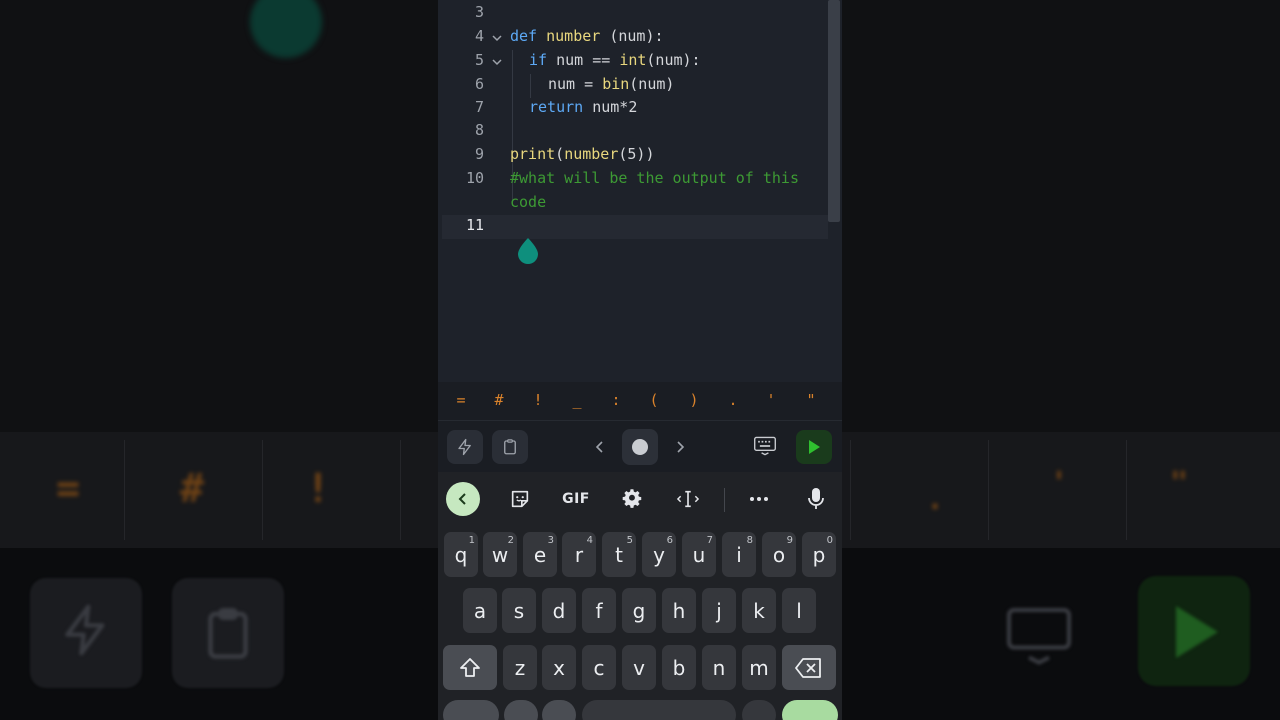  Describe the element at coordinates (86, 636) in the screenshot. I see `bg-lightning-icon` at that location.